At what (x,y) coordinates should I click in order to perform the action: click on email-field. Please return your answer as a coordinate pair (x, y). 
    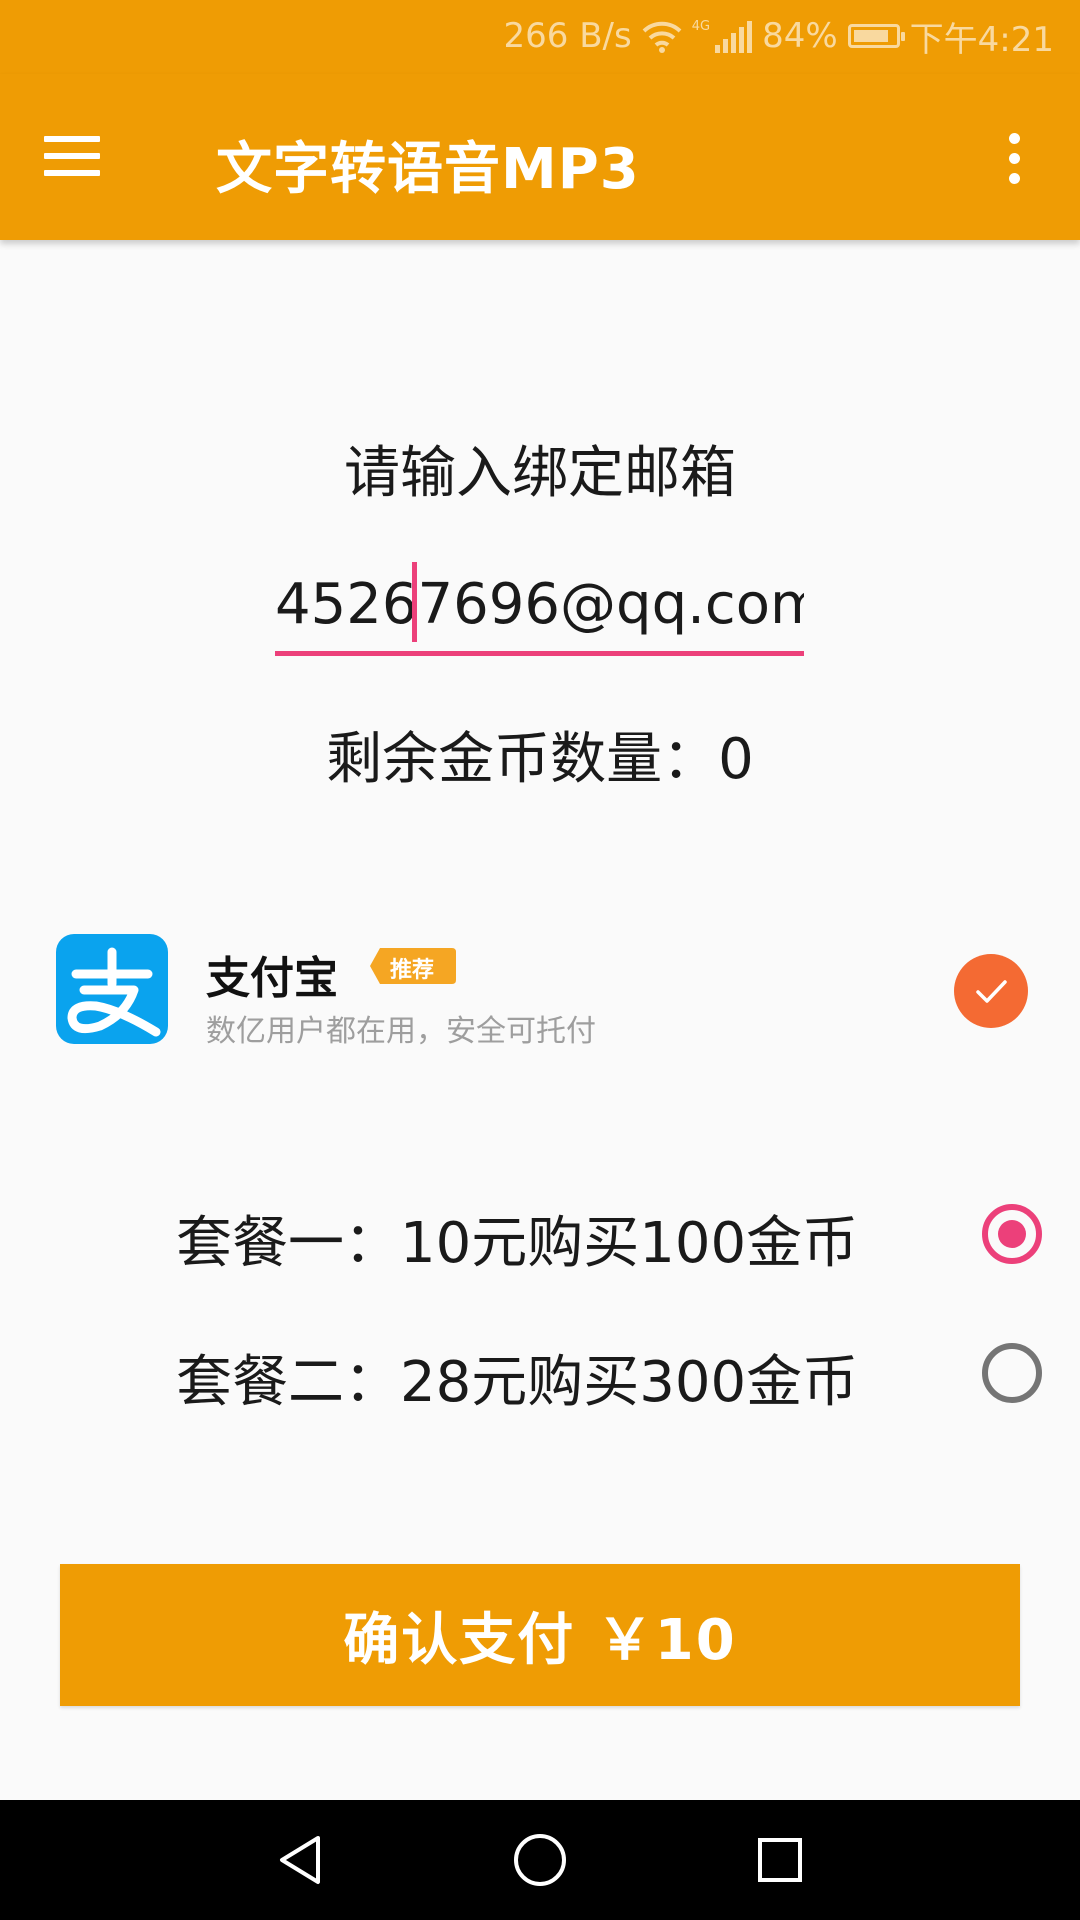
    Looking at the image, I should click on (539, 604).